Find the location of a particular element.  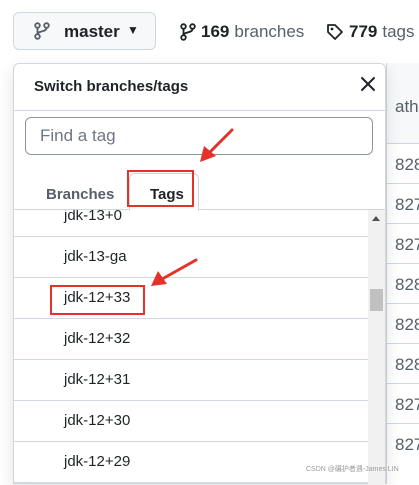

scroll-up-icon is located at coordinates (376, 218).